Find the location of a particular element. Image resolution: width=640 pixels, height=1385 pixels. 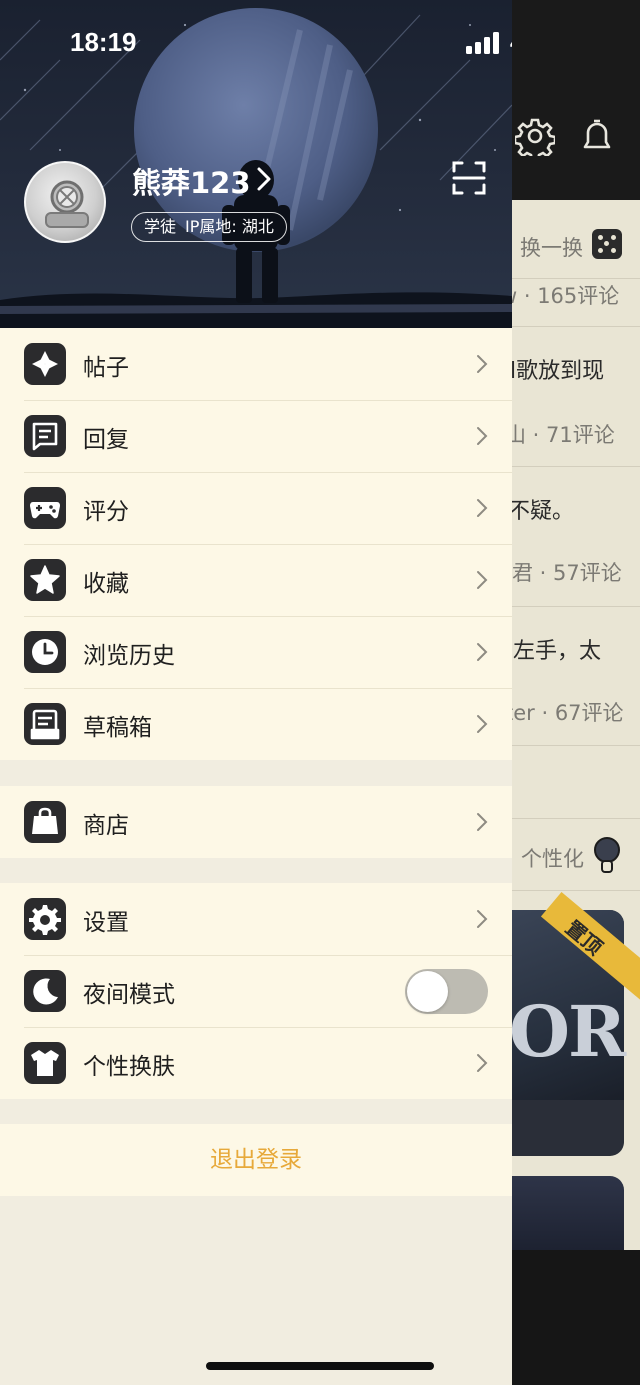

diving-helmet-icon is located at coordinates (67, 204).